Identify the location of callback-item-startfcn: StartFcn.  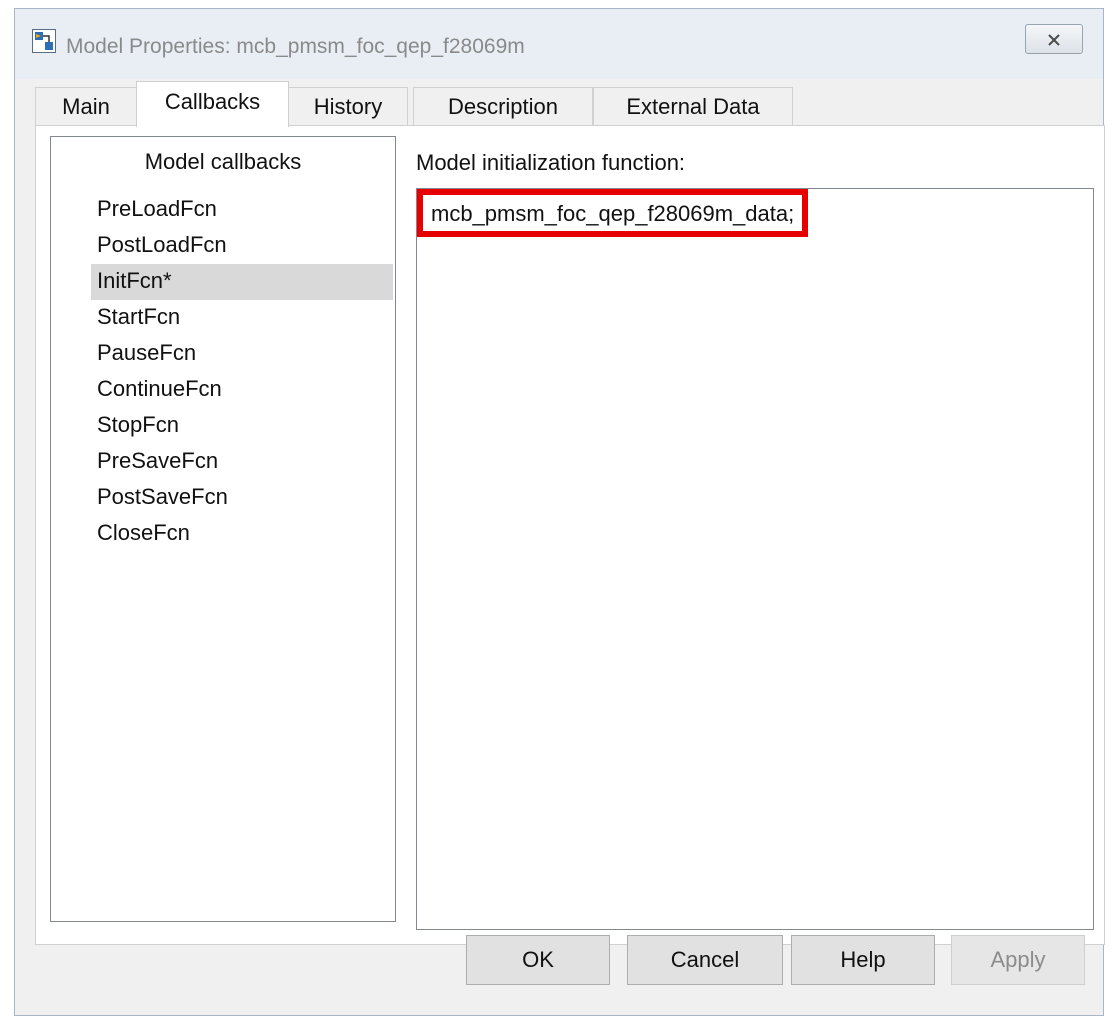
(223, 318).